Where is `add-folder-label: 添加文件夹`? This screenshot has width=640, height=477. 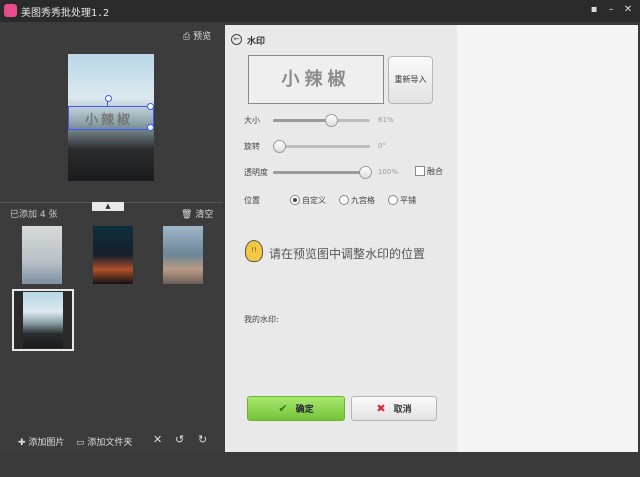
add-folder-label: 添加文件夹 is located at coordinates (110, 443).